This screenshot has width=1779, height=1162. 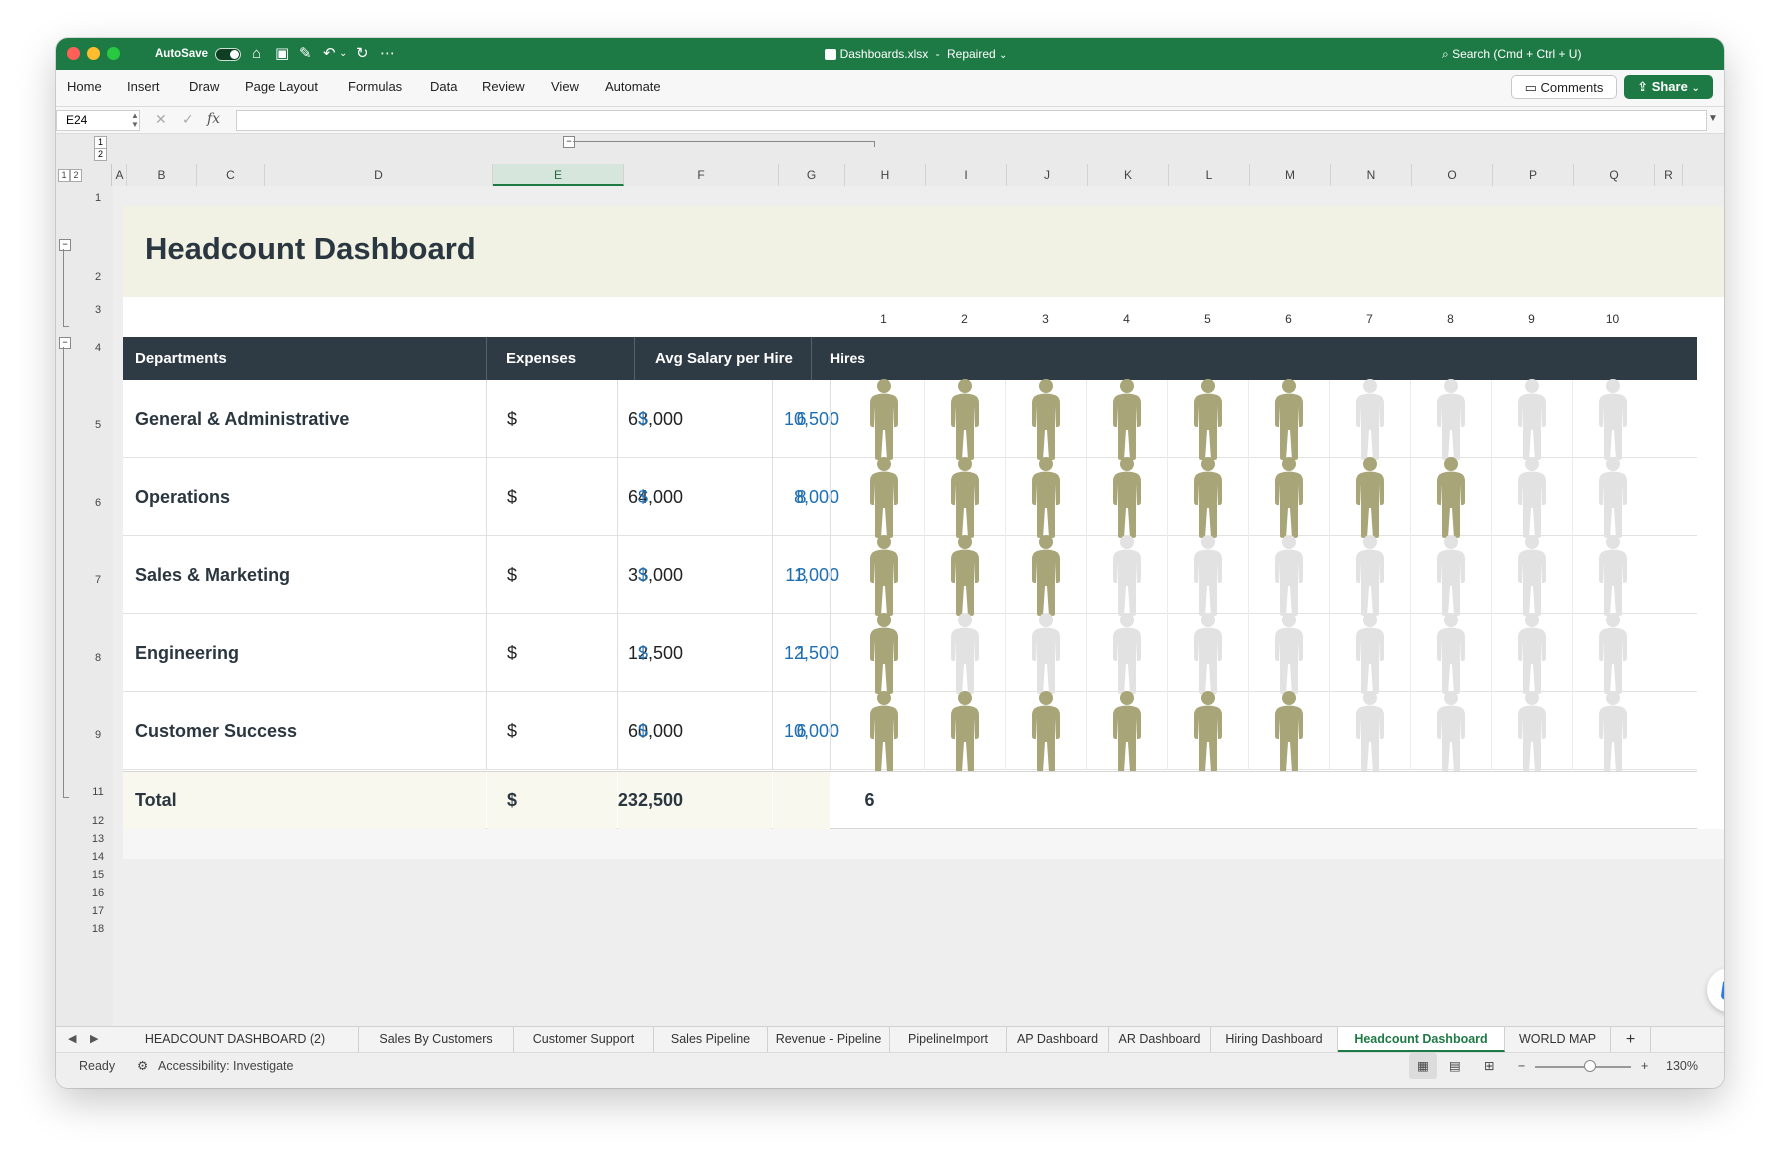 I want to click on sheet-tab: AP Dashboard, so click(x=1058, y=1039).